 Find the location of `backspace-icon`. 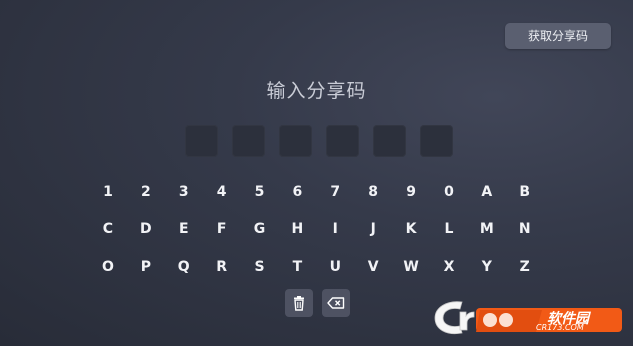

backspace-icon is located at coordinates (336, 303).